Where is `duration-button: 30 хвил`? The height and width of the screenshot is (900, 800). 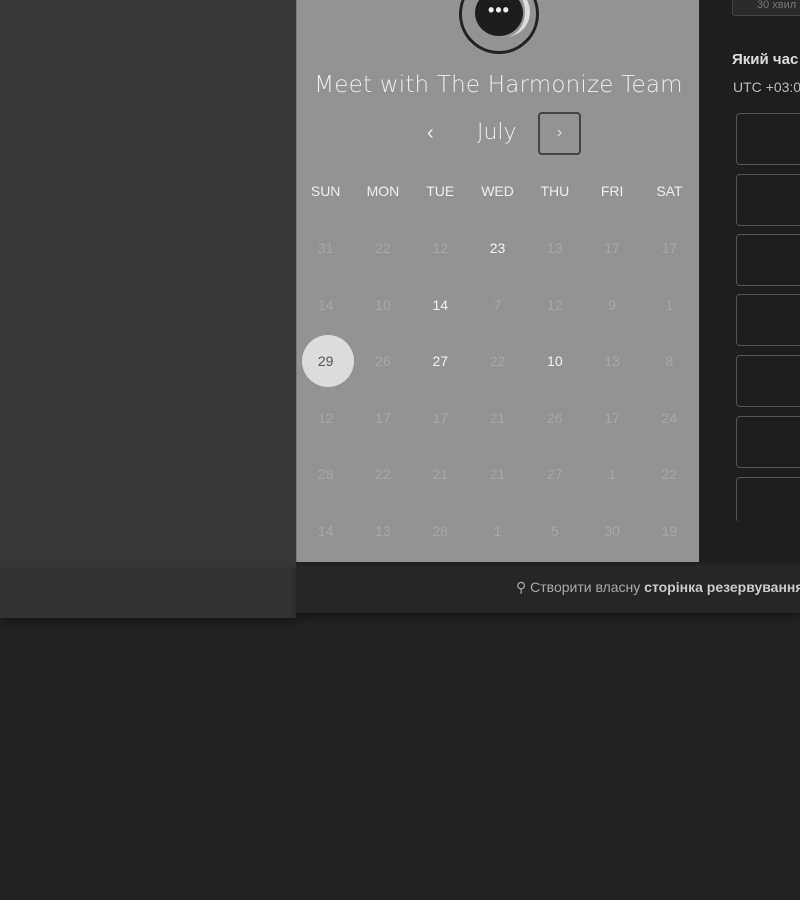
duration-button: 30 хвил is located at coordinates (766, 8).